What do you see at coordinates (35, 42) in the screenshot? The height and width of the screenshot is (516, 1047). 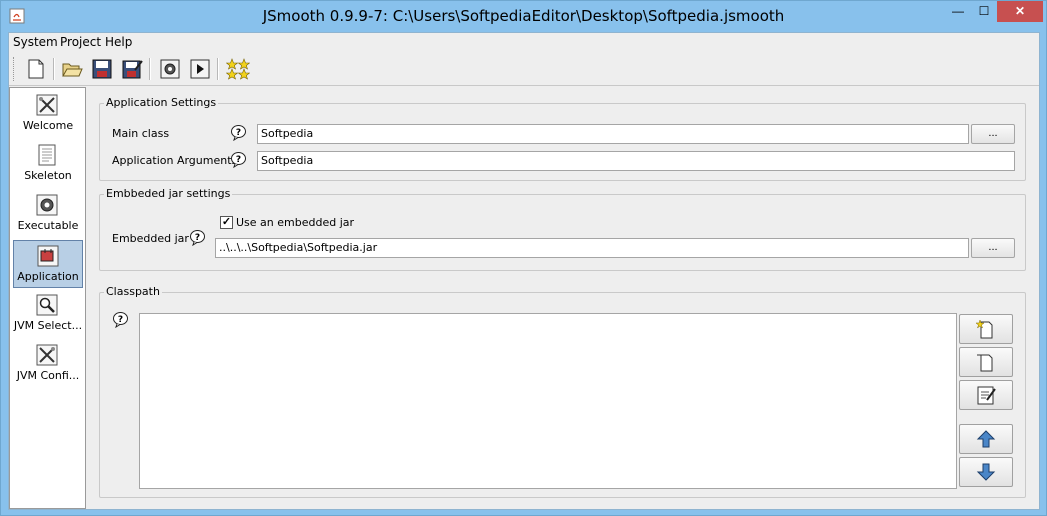 I see `menu-system: System` at bounding box center [35, 42].